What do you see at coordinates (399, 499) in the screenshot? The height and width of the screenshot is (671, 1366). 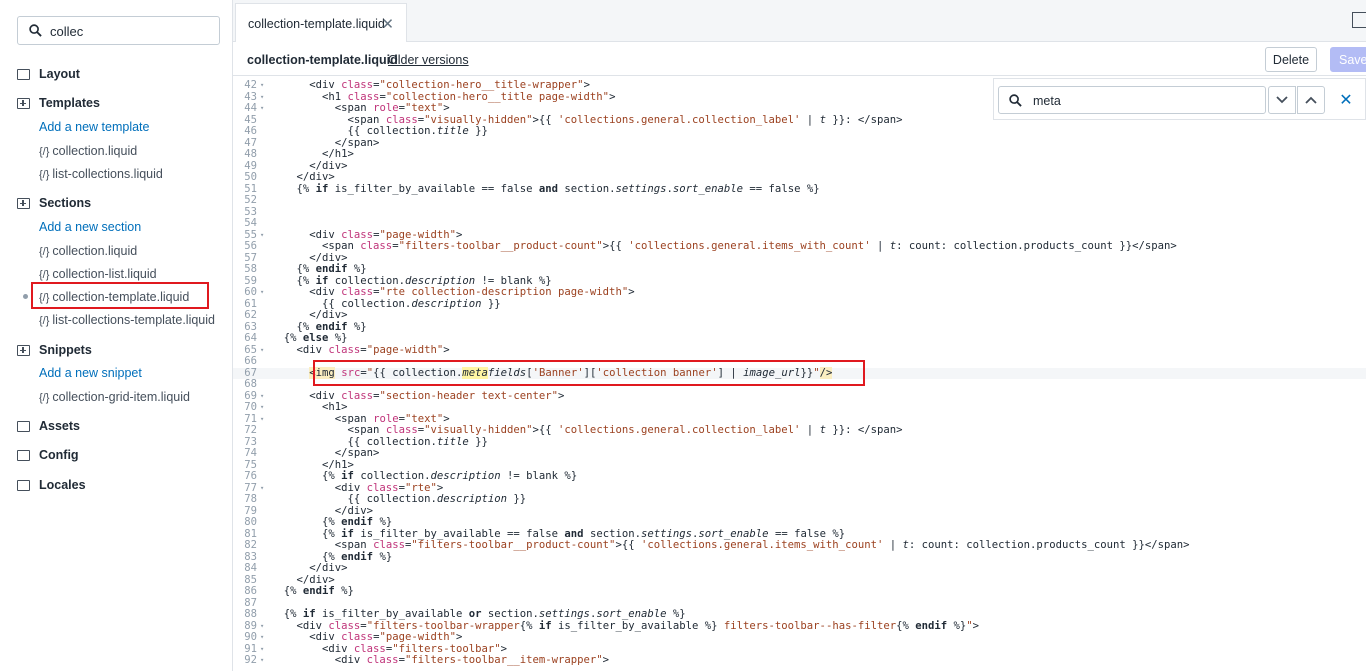 I see `code-text: {{ collection.description }}` at bounding box center [399, 499].